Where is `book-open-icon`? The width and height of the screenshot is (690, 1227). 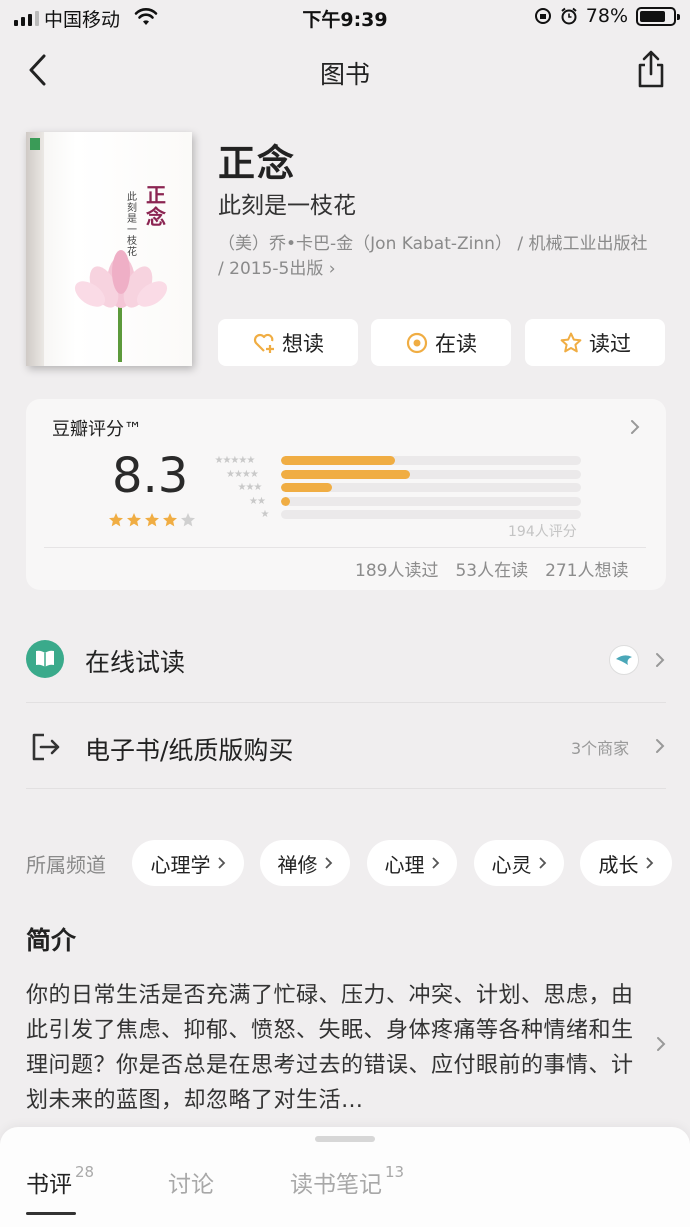 book-open-icon is located at coordinates (45, 659).